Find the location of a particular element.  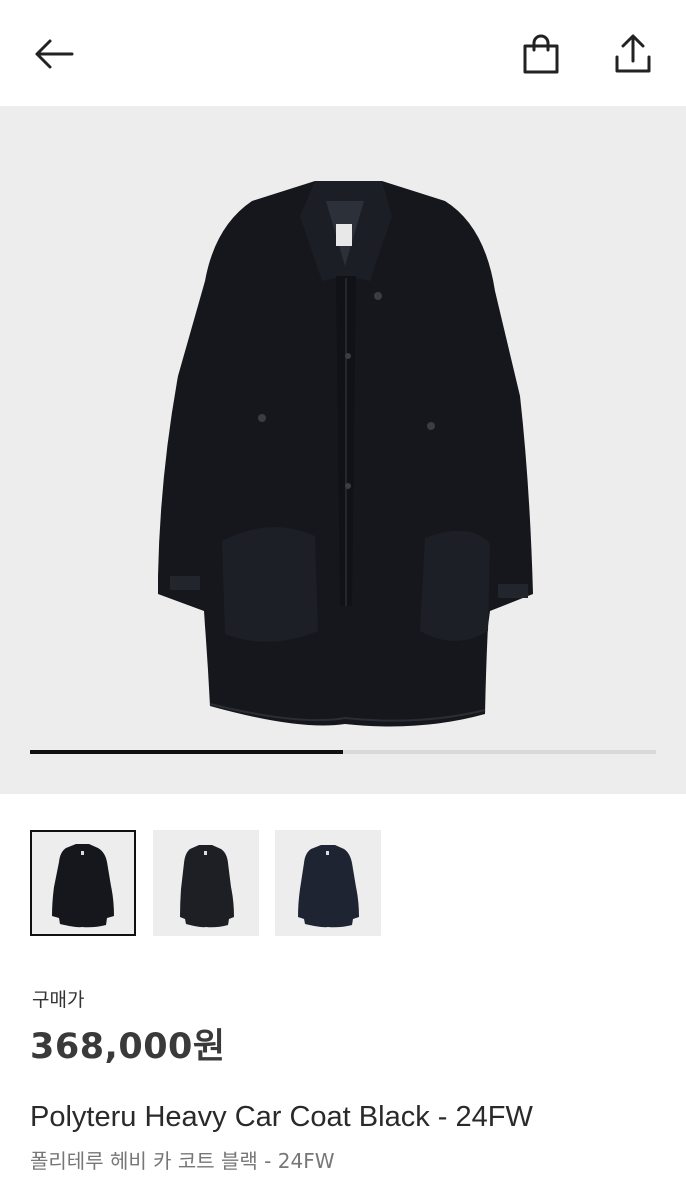

price-value: 368,000원 is located at coordinates (128, 1047).